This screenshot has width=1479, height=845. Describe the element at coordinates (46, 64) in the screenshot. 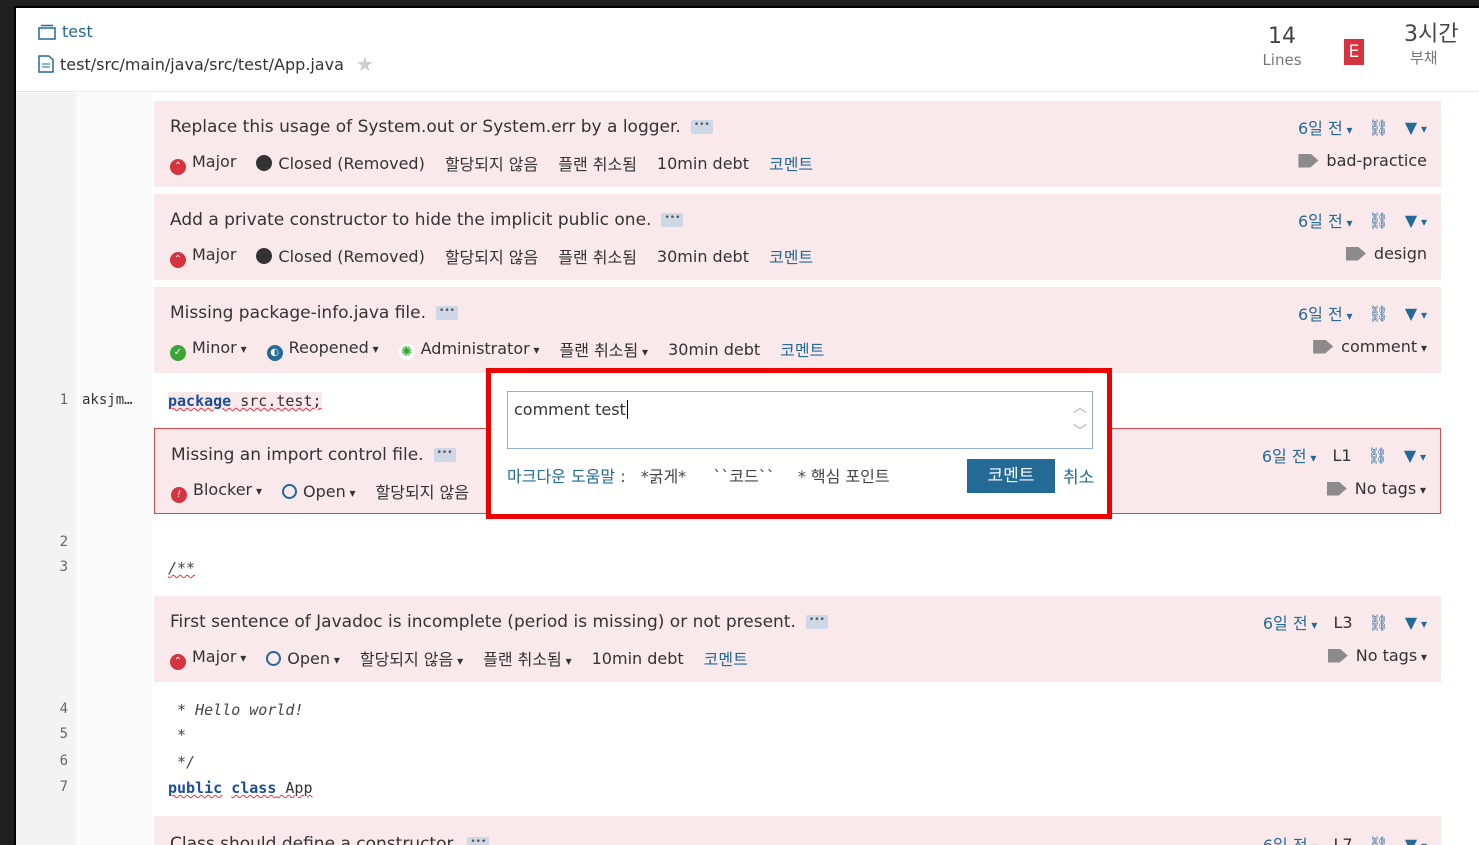

I see `file-icon` at that location.